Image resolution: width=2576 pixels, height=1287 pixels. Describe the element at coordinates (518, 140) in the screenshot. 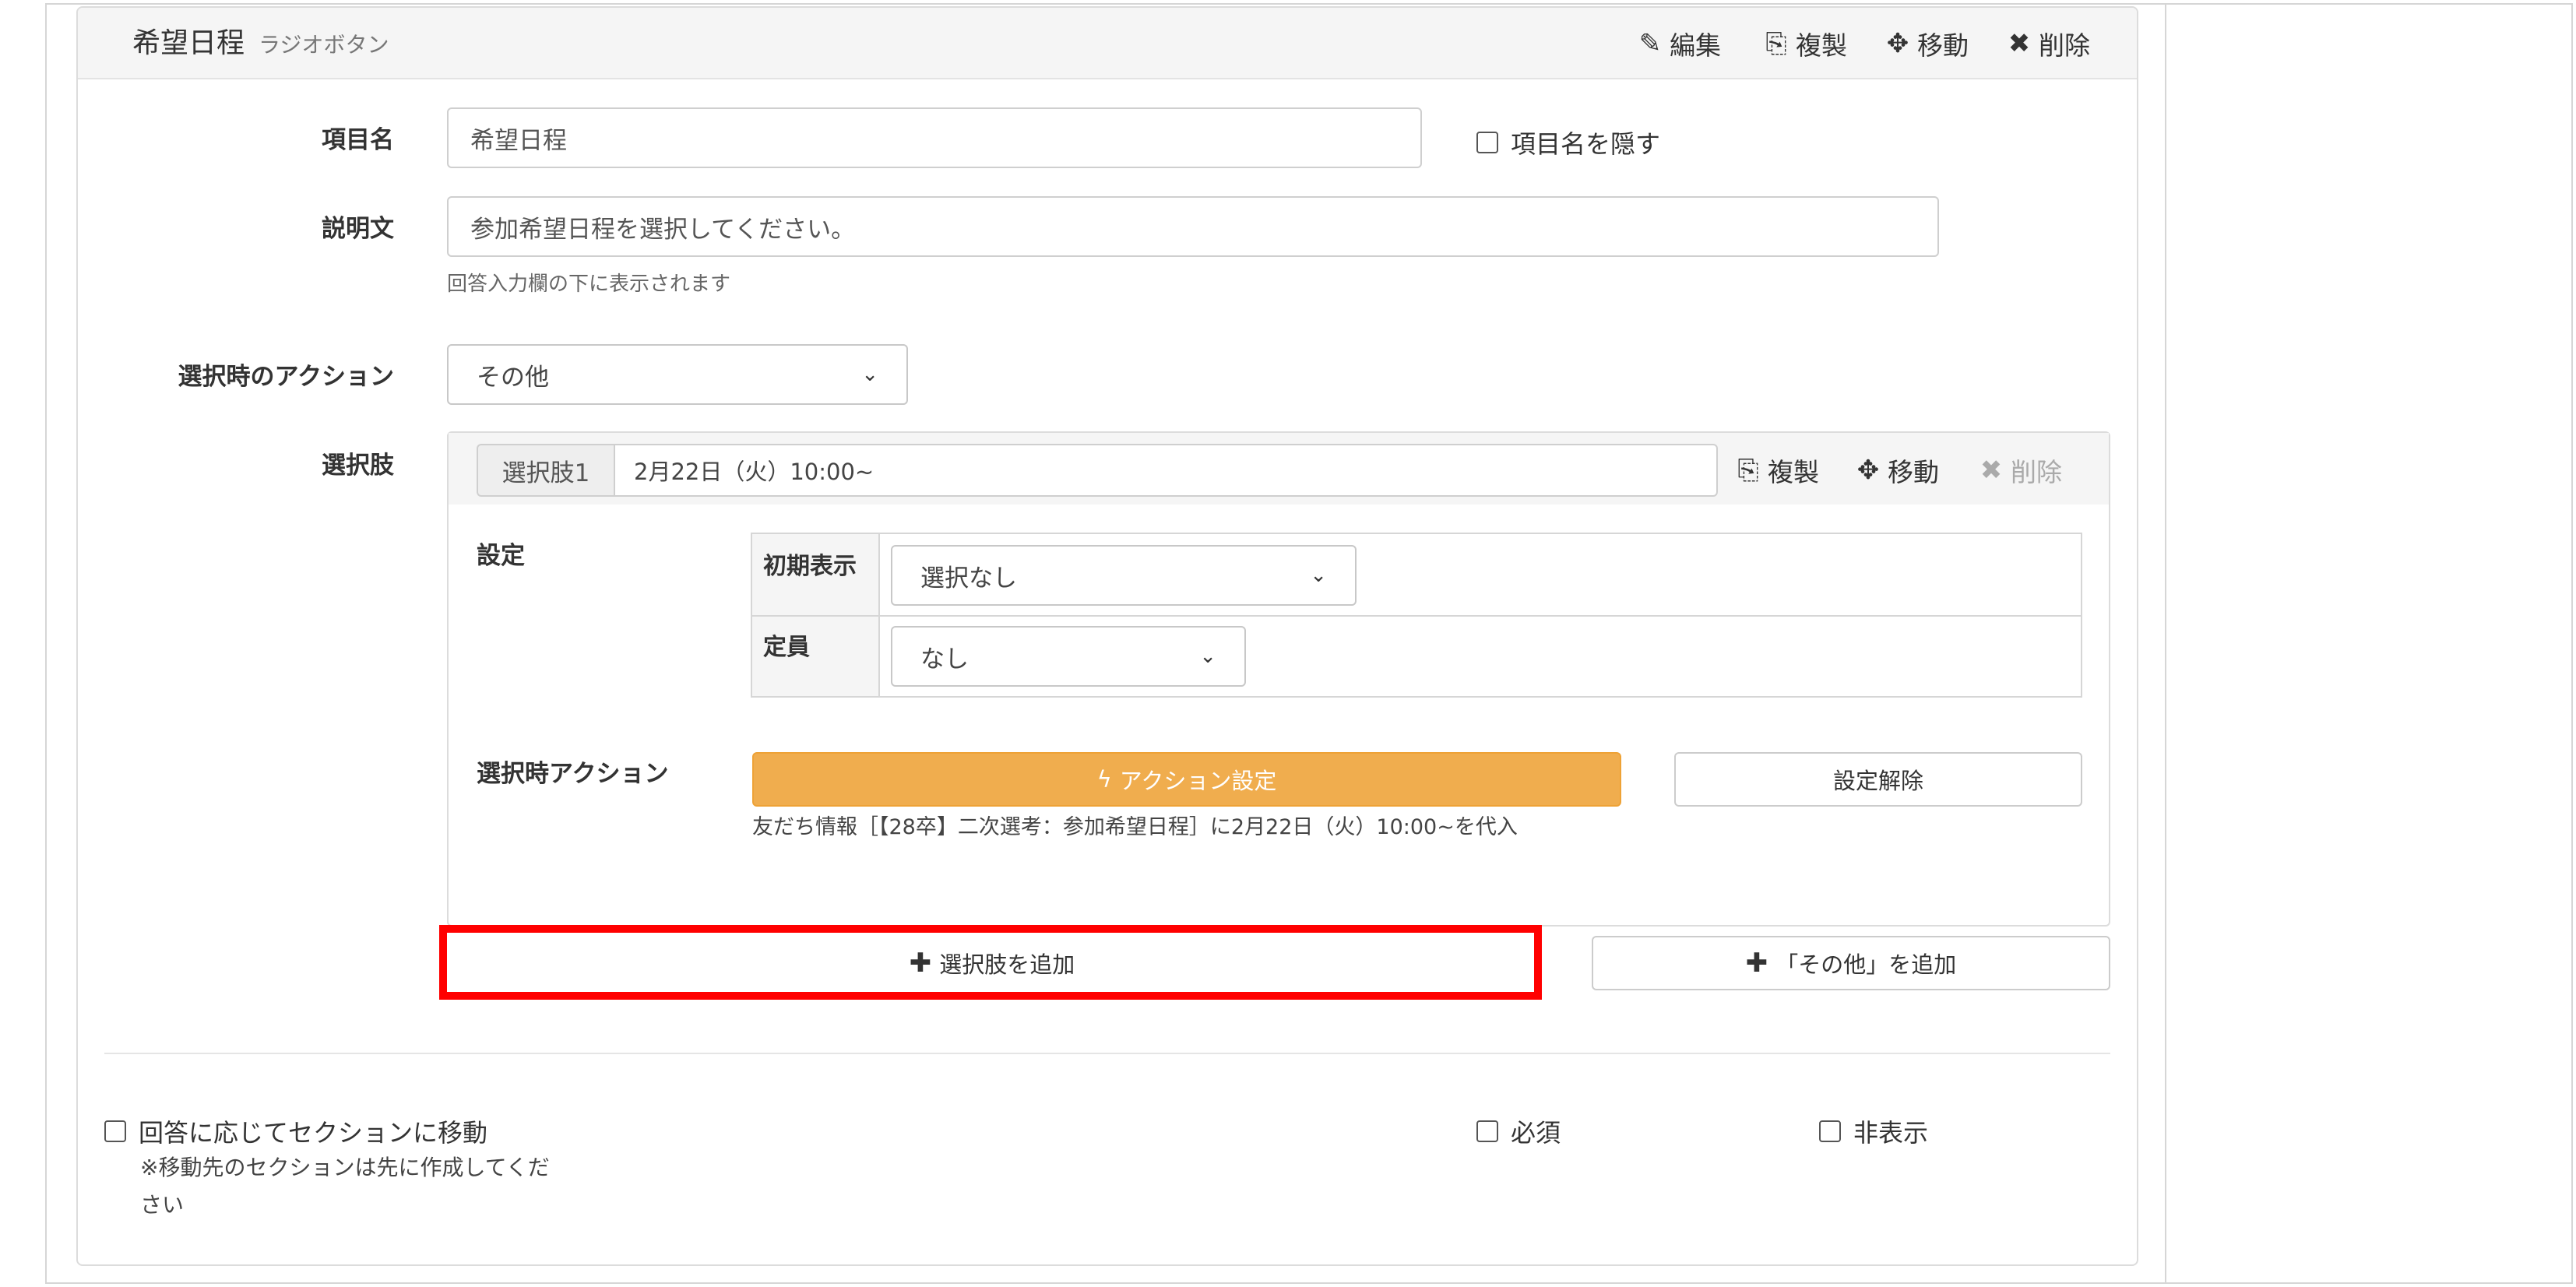

I see `item-name-value: 希望日程` at that location.